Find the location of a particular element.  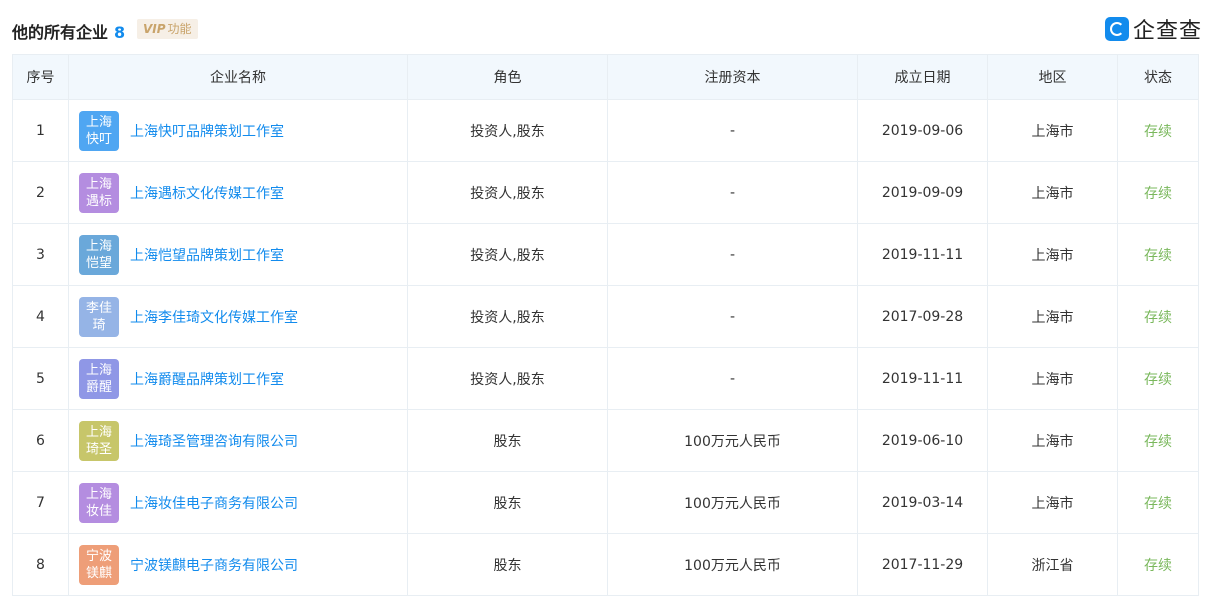

table-row: 1 上海 快叮 上海快叮品牌策划工作室 投资人,股东 -2019-09-06 上海市 存续 is located at coordinates (605, 130).